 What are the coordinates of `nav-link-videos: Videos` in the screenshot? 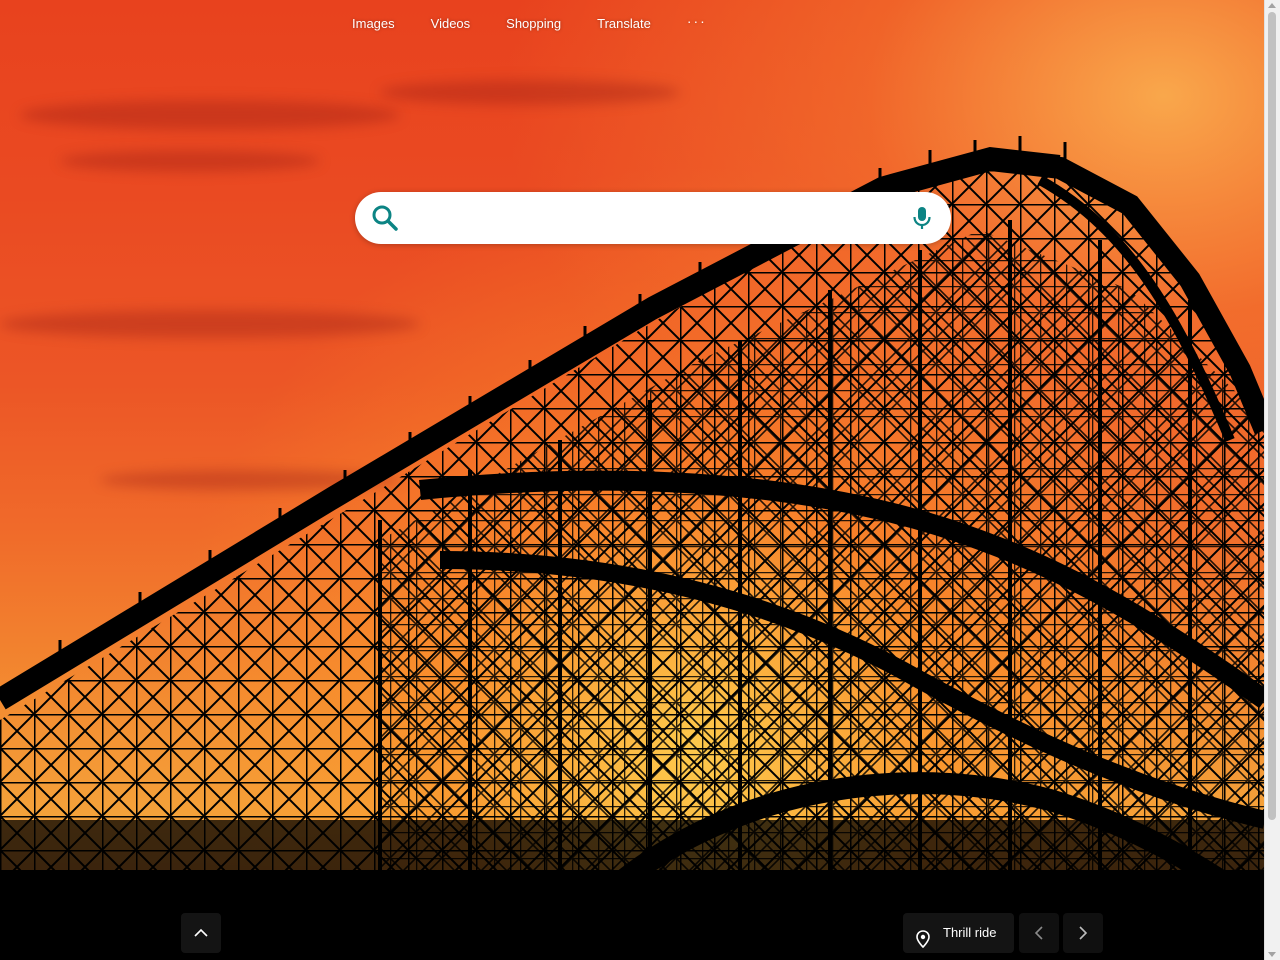 It's located at (451, 23).